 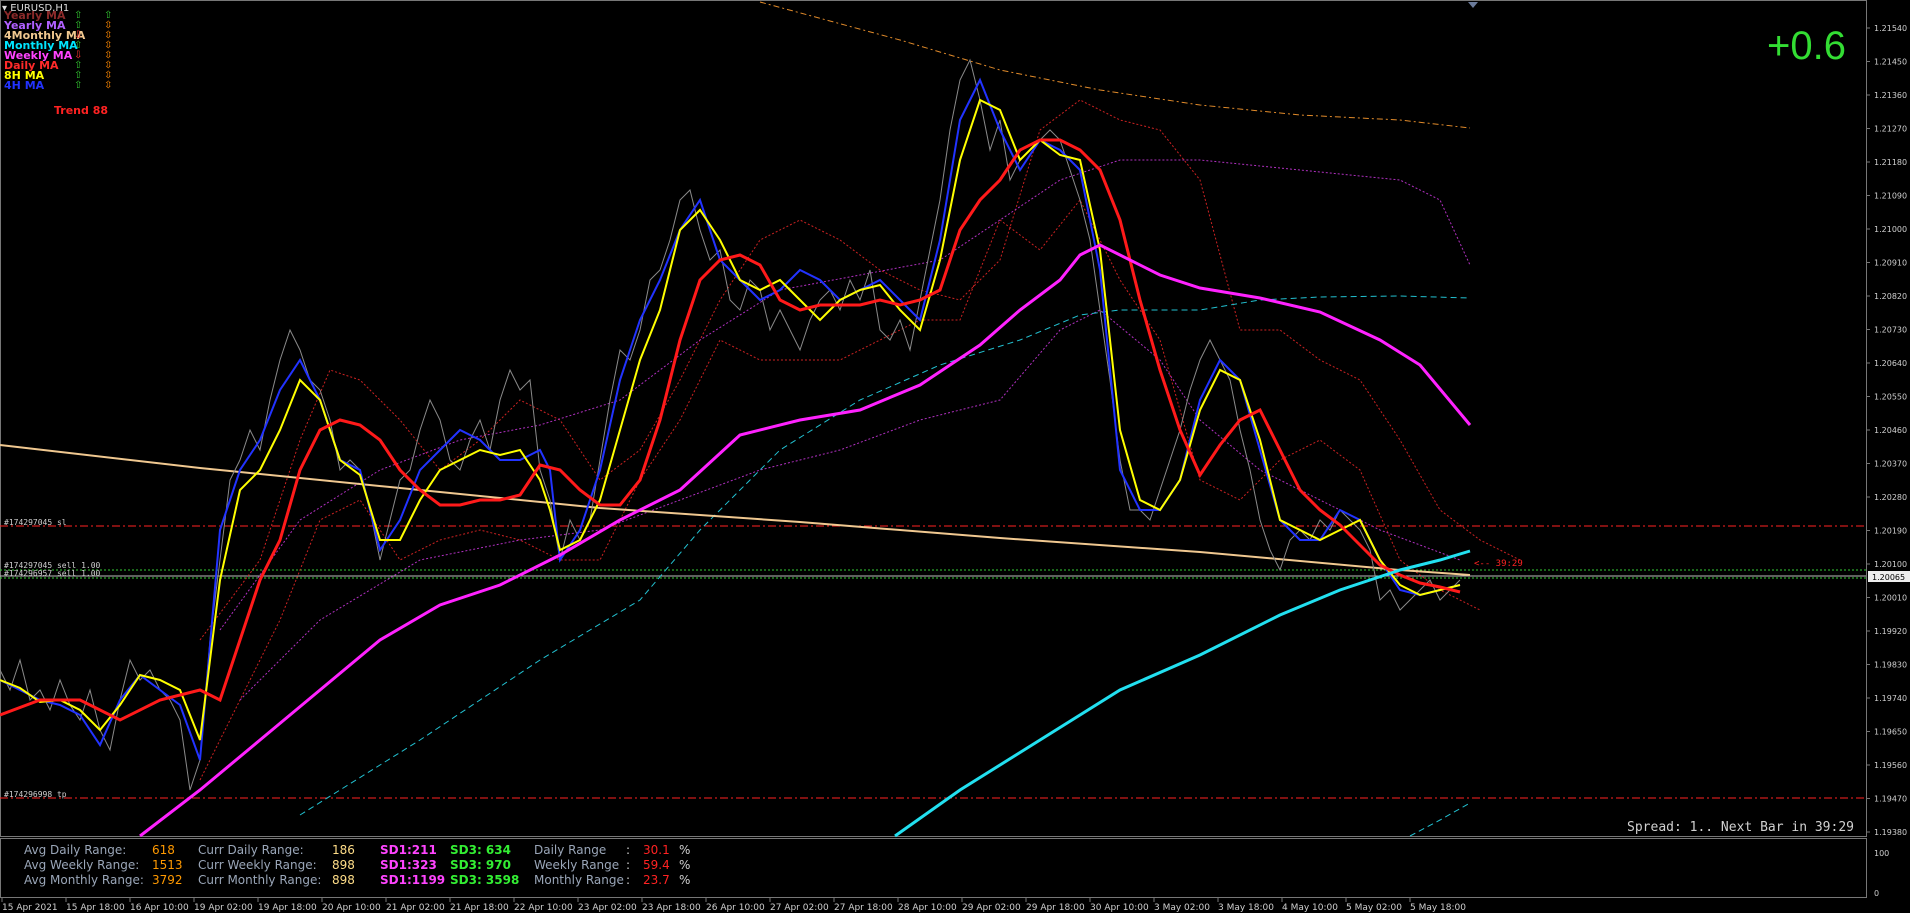 I want to click on price-tick-label: 1.20730, so click(x=1890, y=330).